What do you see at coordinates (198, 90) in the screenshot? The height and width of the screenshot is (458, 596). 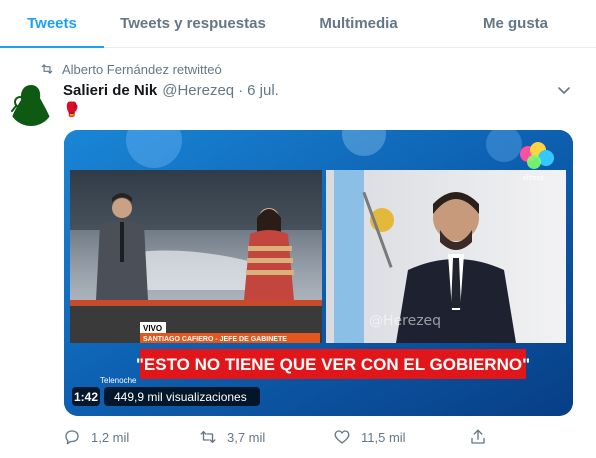 I see `user-handle: @Herezeq` at bounding box center [198, 90].